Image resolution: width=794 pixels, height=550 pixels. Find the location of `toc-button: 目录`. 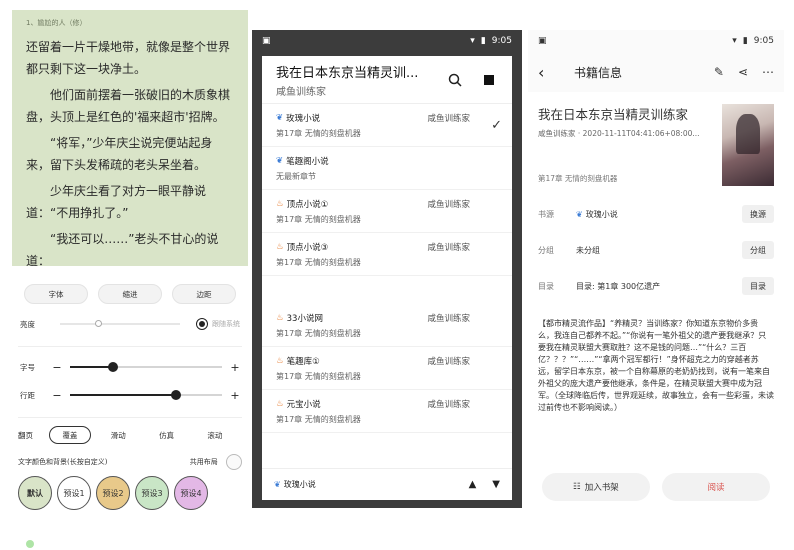

toc-button: 目录 is located at coordinates (758, 286).